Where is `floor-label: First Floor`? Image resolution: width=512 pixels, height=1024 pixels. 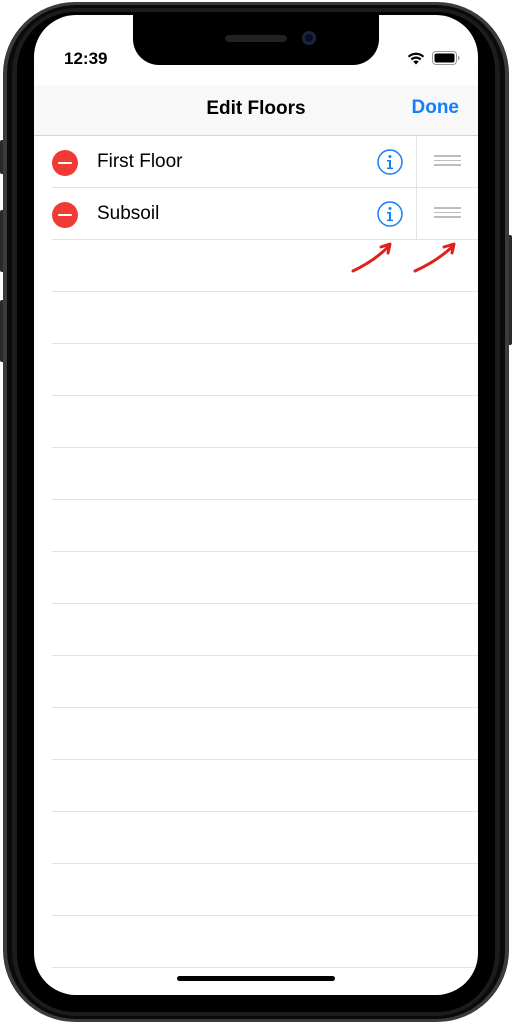
floor-label: First Floor is located at coordinates (140, 161).